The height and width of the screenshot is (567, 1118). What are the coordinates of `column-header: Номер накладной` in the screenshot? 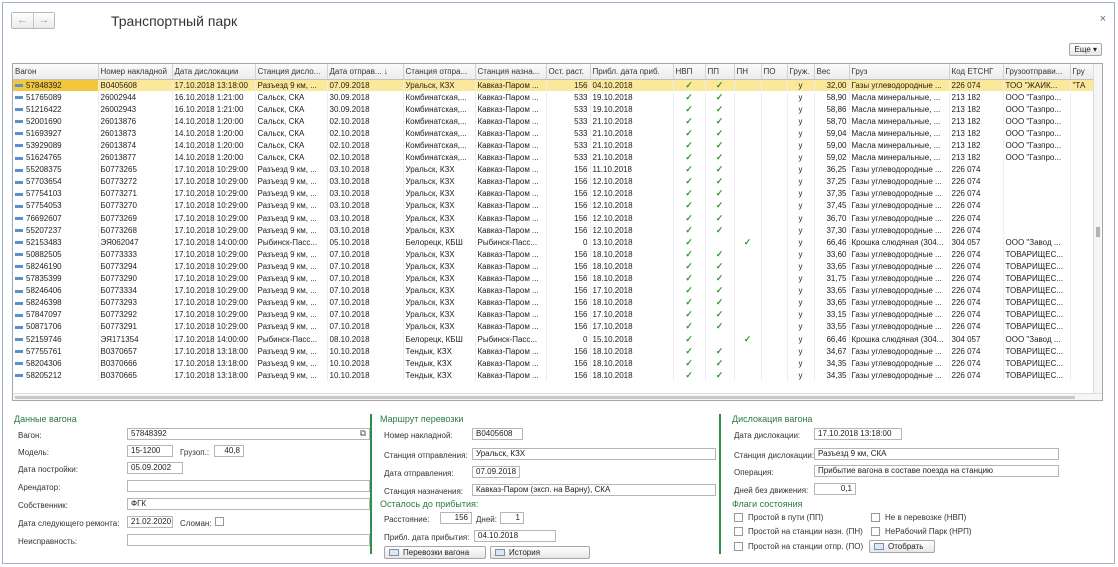 It's located at (135, 72).